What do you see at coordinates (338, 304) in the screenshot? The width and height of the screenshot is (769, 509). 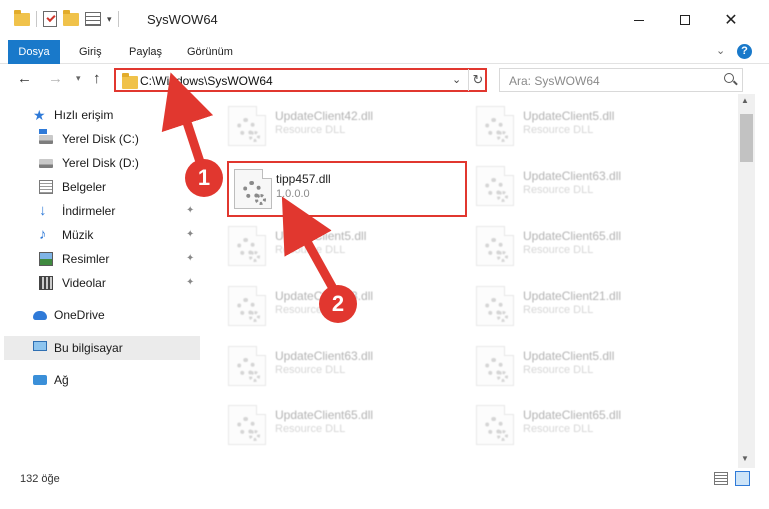 I see `step-2-badge: 2` at bounding box center [338, 304].